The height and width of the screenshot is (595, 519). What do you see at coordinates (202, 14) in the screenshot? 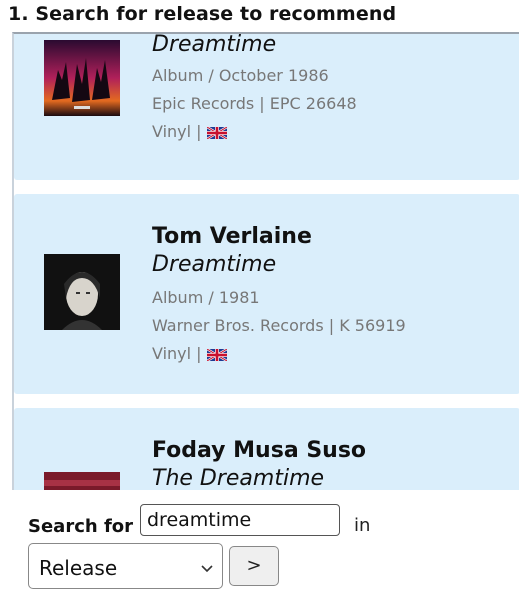
I see `page-heading: 1. Search for release to recommend` at bounding box center [202, 14].